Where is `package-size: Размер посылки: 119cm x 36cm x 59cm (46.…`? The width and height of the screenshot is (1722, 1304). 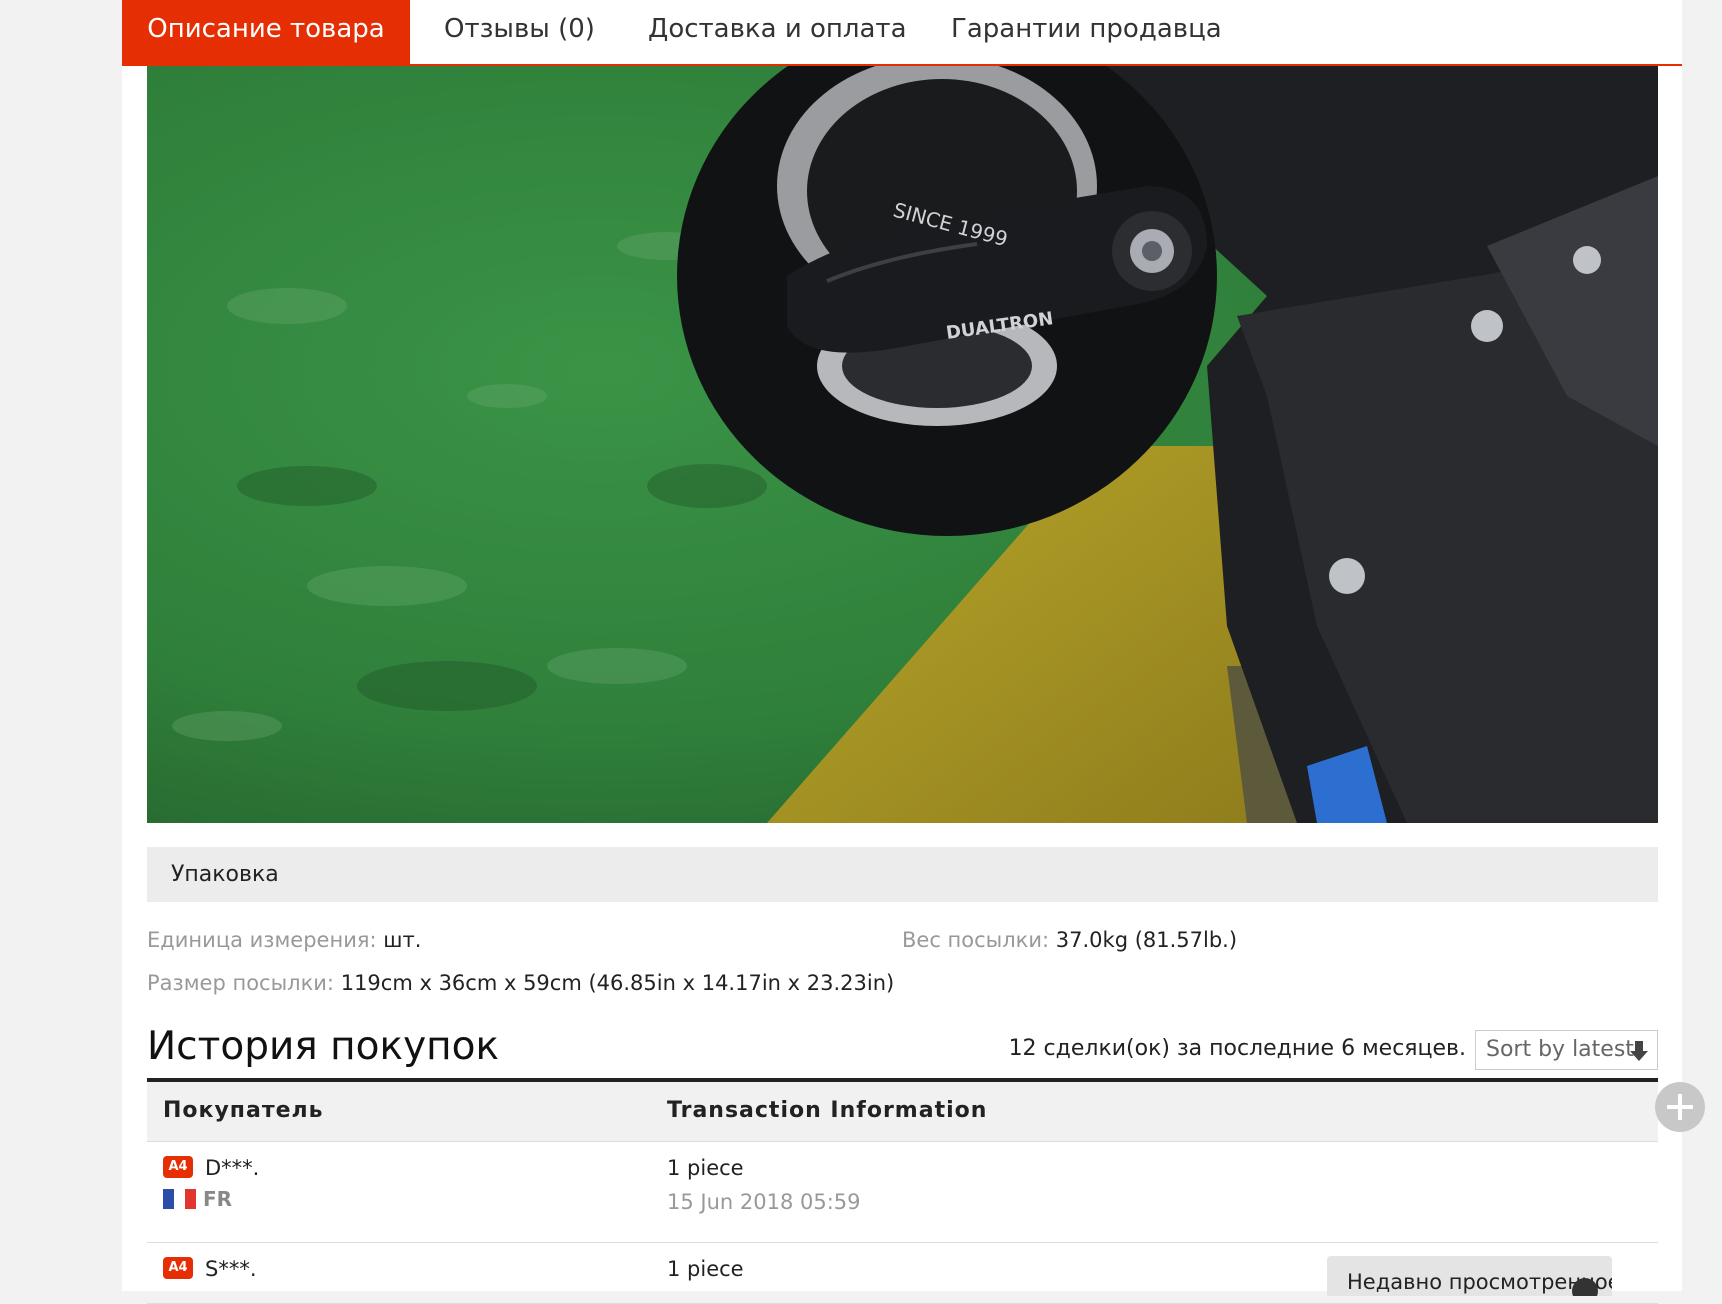
package-size: Размер посылки: 119cm x 36cm x 59cm (46.… is located at coordinates (520, 983).